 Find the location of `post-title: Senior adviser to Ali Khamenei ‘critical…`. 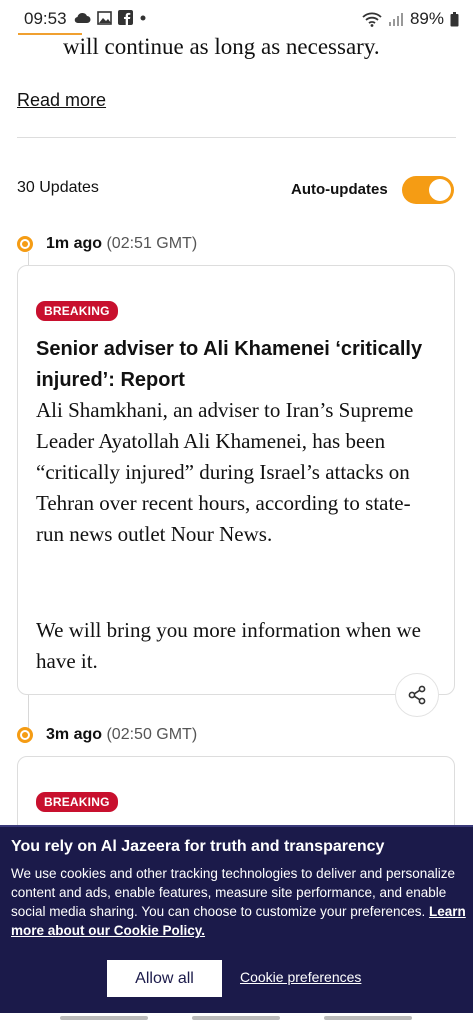

post-title: Senior adviser to Ali Khamenei ‘critical… is located at coordinates (229, 364).